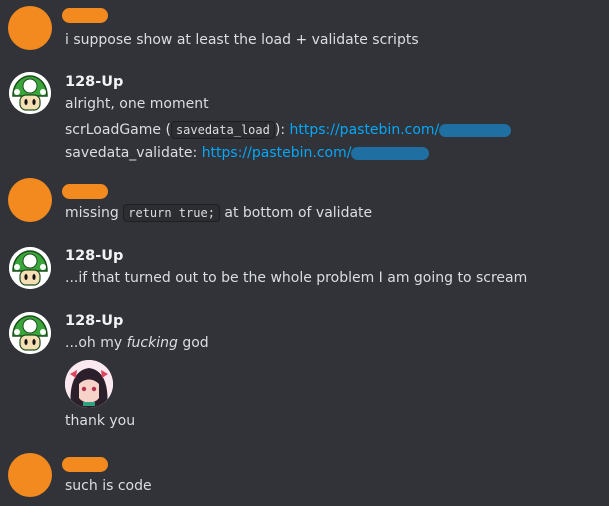 The width and height of the screenshot is (609, 506). Describe the element at coordinates (100, 421) in the screenshot. I see `message-text: thank you` at that location.